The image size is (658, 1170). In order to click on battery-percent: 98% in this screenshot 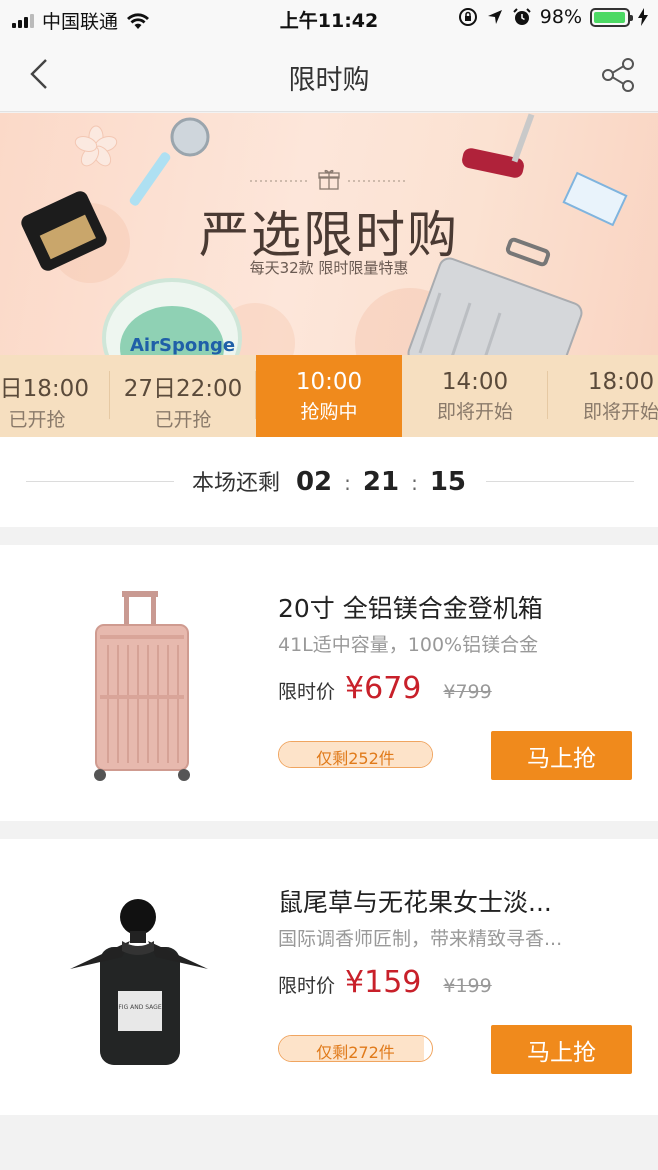, I will do `click(560, 17)`.